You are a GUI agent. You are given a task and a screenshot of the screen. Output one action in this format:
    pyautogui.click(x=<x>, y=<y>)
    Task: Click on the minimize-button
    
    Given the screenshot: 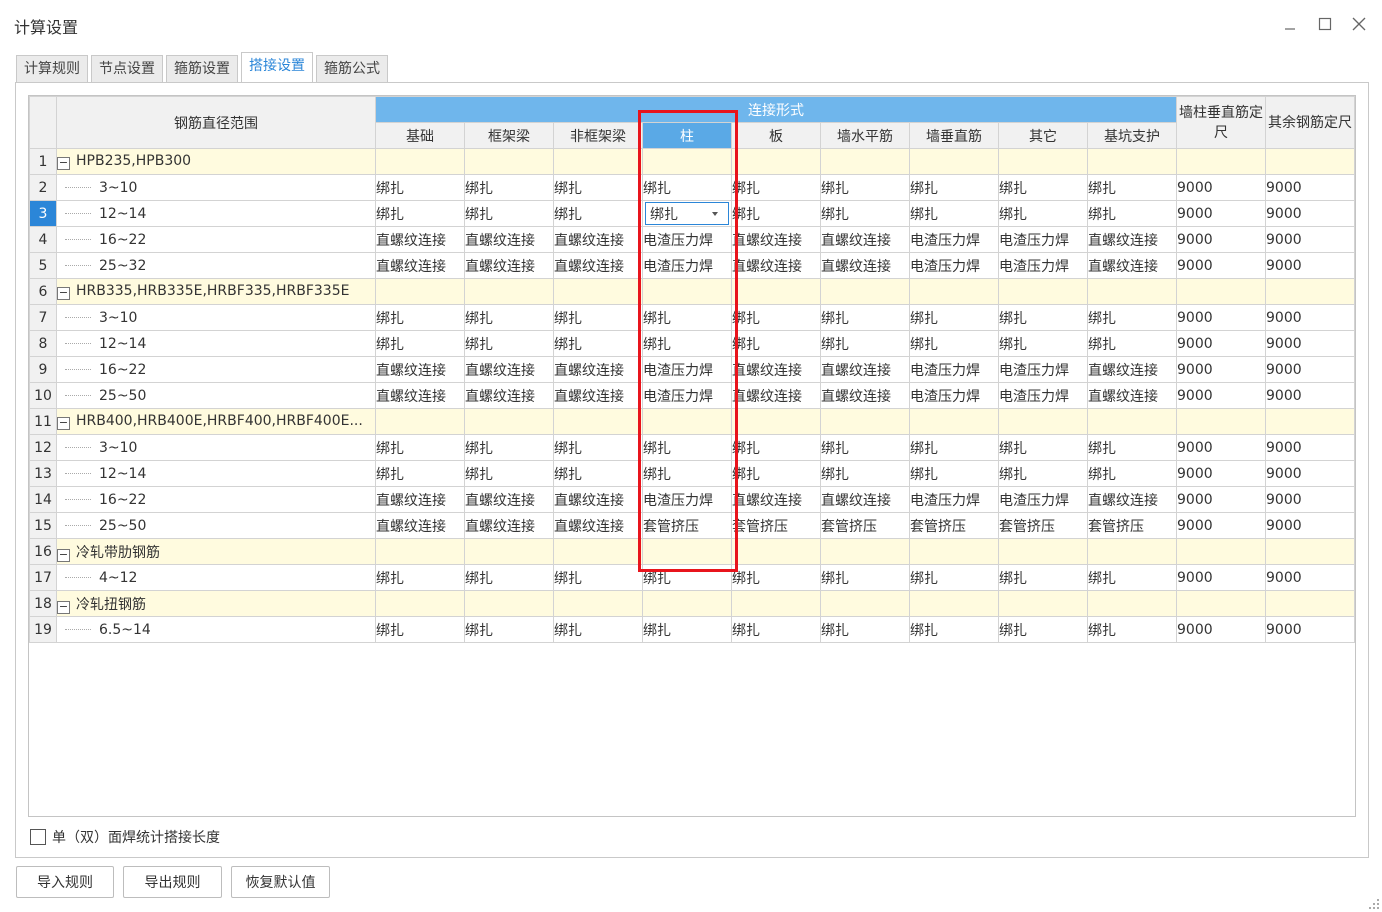 What is the action you would take?
    pyautogui.click(x=1290, y=24)
    